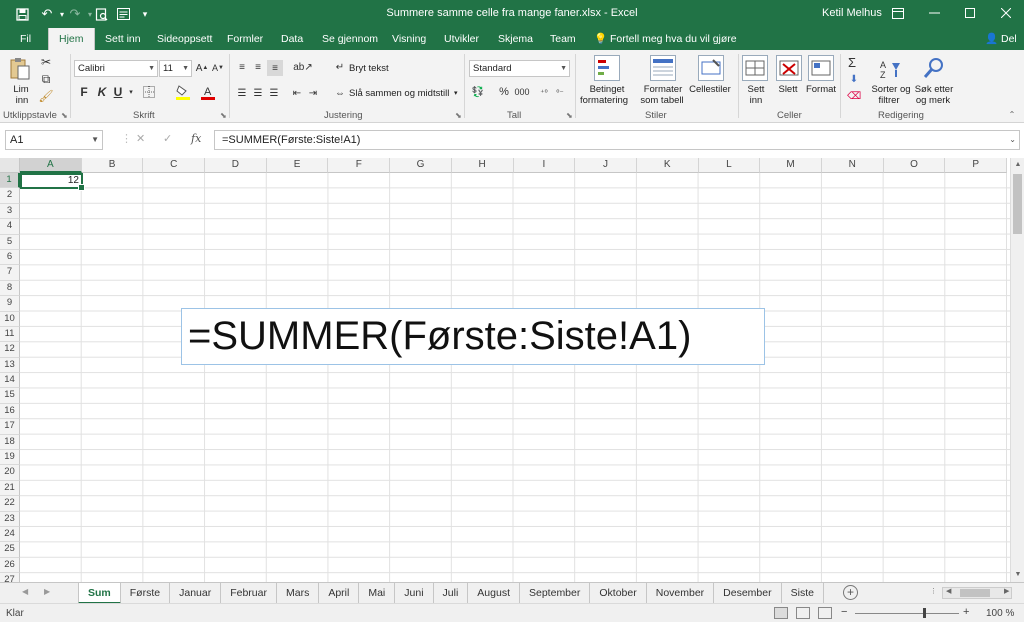 This screenshot has height=622, width=1024. I want to click on percent-button: %, so click(504, 92).